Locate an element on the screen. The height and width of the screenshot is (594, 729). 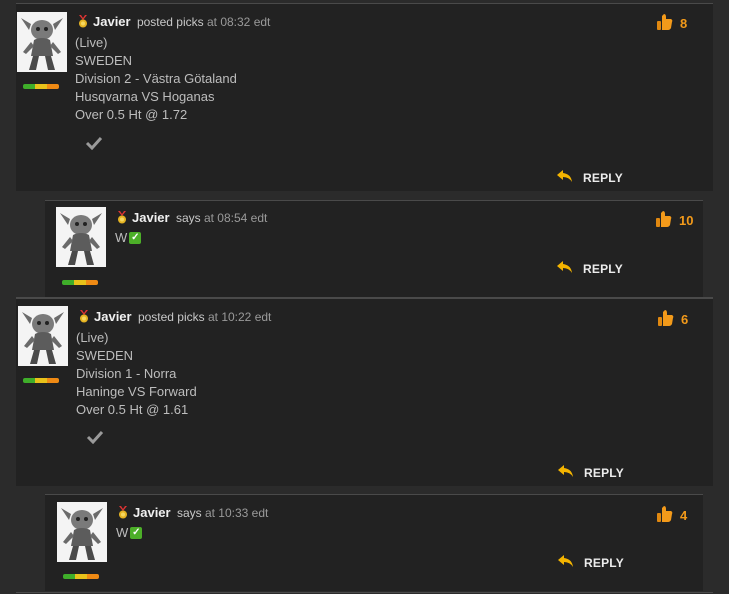
like-button: 4 is located at coordinates (671, 515).